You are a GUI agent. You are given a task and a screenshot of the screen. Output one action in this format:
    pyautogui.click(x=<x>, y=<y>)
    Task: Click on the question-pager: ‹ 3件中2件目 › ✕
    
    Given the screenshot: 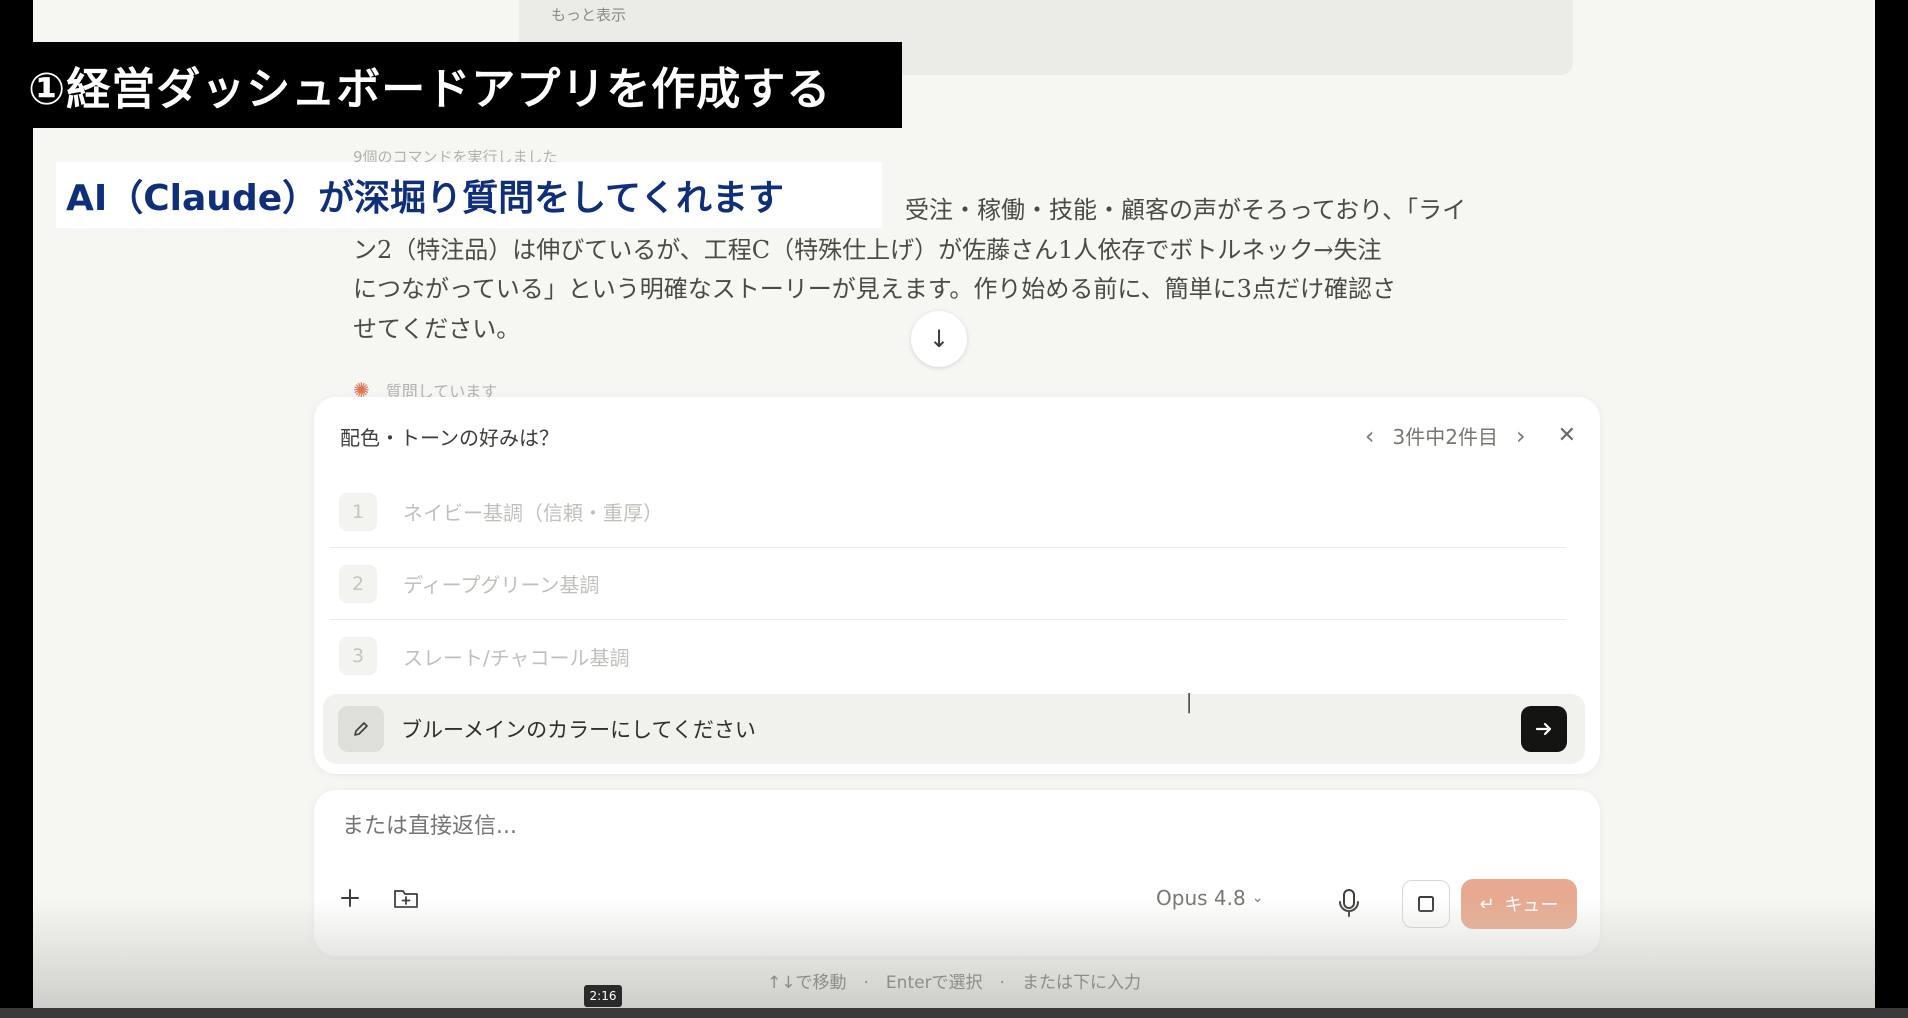 What is the action you would take?
    pyautogui.click(x=1470, y=435)
    